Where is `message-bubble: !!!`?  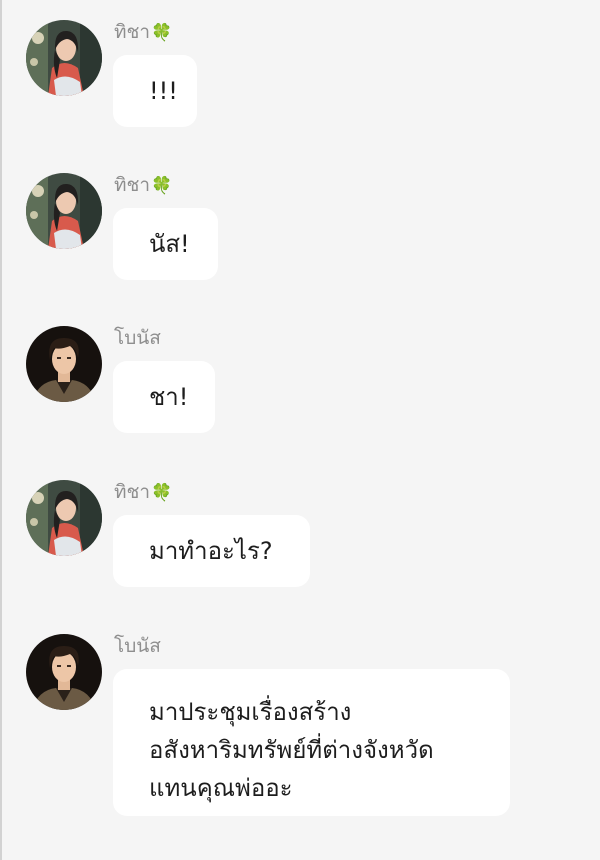 message-bubble: !!! is located at coordinates (155, 91).